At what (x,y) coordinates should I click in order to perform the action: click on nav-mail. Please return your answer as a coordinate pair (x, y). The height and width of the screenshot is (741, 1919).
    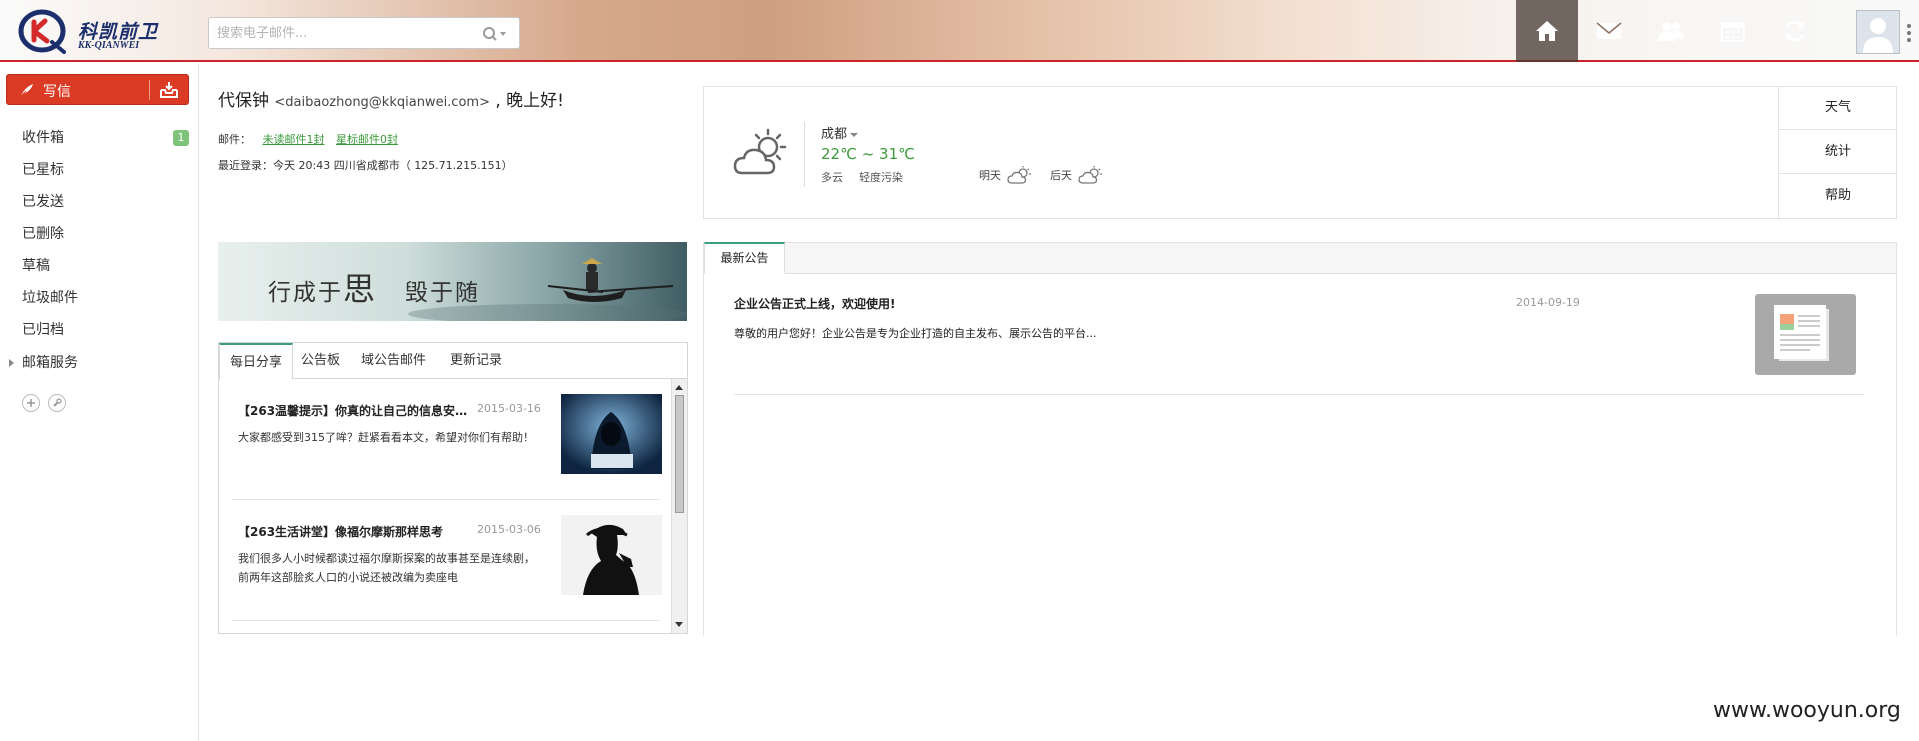
    Looking at the image, I should click on (1609, 31).